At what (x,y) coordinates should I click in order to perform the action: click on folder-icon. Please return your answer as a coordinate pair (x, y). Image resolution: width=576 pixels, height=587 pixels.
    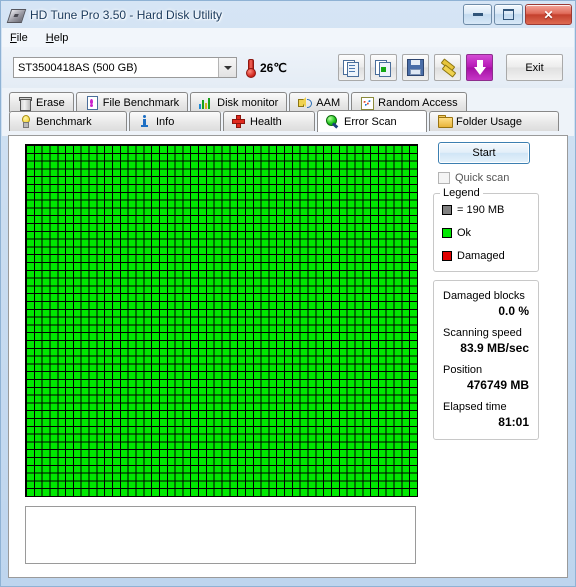
    Looking at the image, I should click on (445, 121).